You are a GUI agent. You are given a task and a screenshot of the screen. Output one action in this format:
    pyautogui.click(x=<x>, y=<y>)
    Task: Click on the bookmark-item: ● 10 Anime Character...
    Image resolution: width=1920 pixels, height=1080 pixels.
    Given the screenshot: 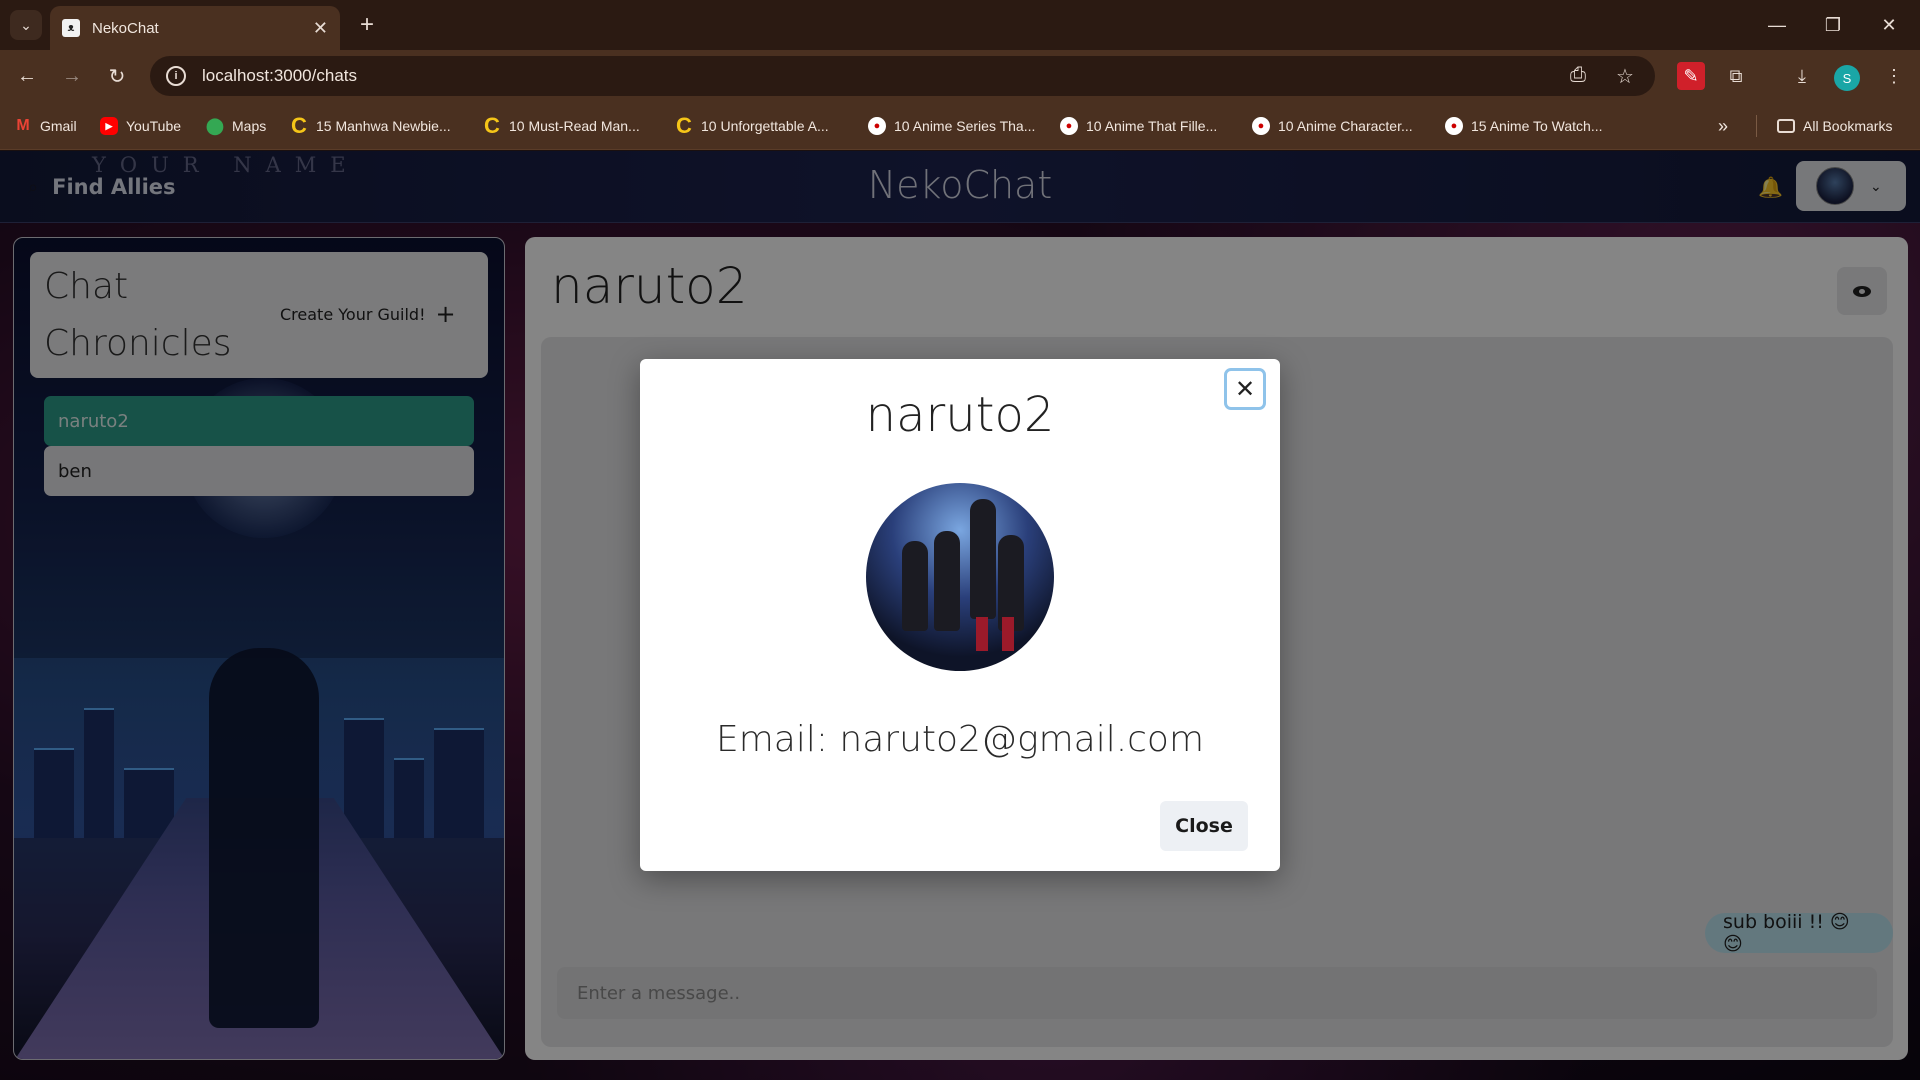 What is the action you would take?
    pyautogui.click(x=1332, y=126)
    